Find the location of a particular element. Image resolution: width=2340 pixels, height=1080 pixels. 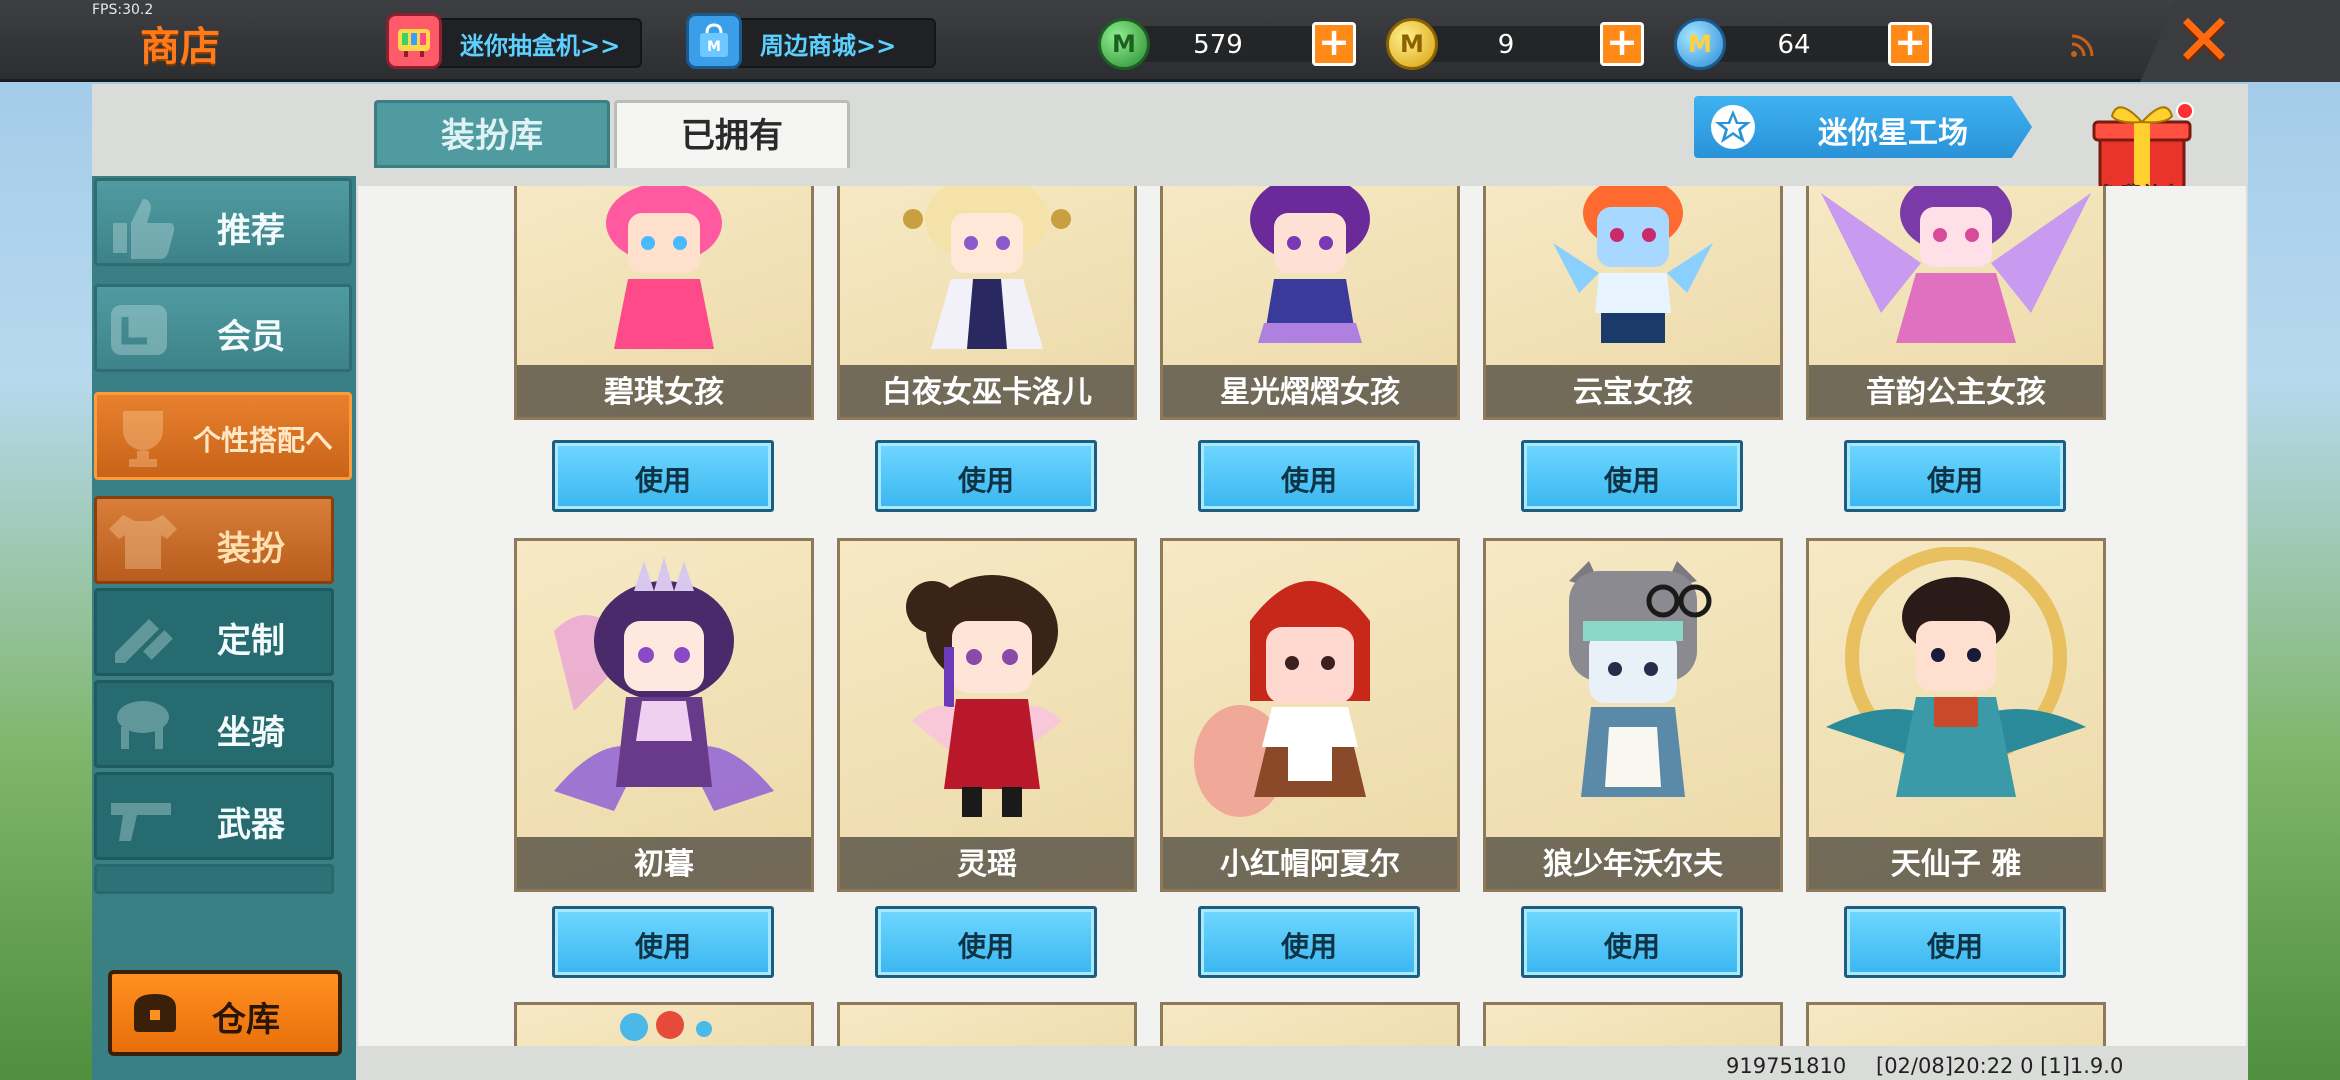

trophy-icon is located at coordinates (143, 439).